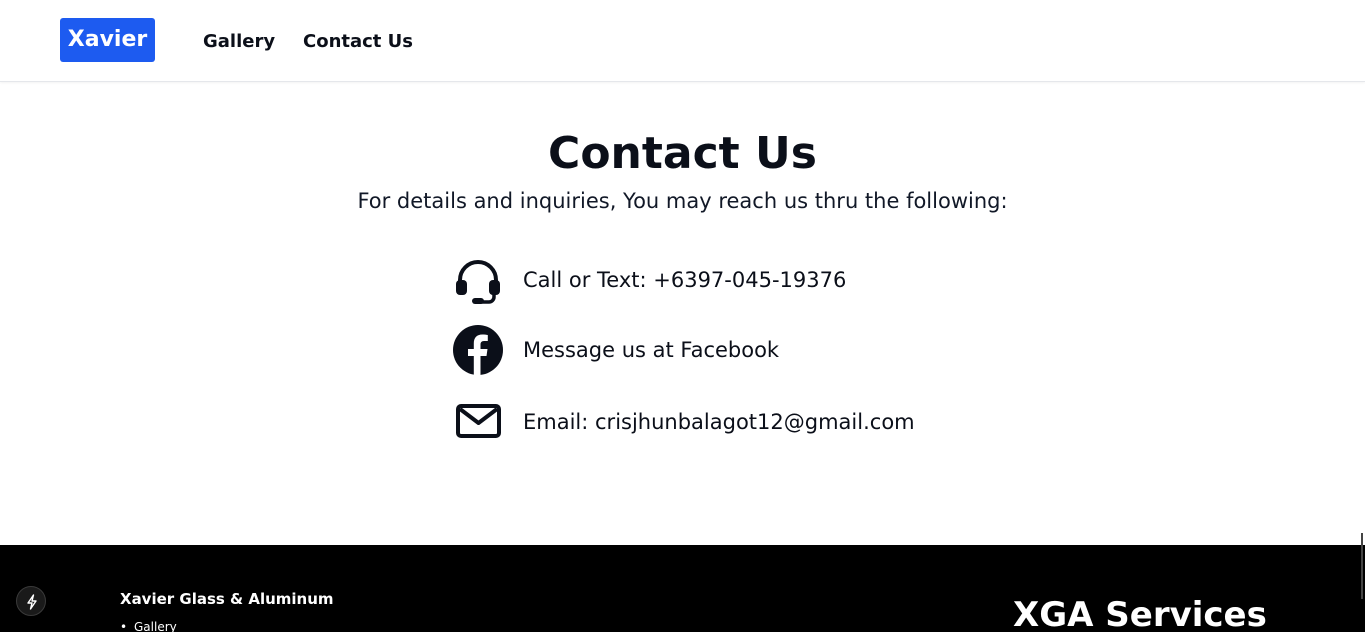 The image size is (1365, 632). Describe the element at coordinates (719, 422) in the screenshot. I see `contact-email-label: Email: crisjhunbalagot12@gmail.com` at that location.